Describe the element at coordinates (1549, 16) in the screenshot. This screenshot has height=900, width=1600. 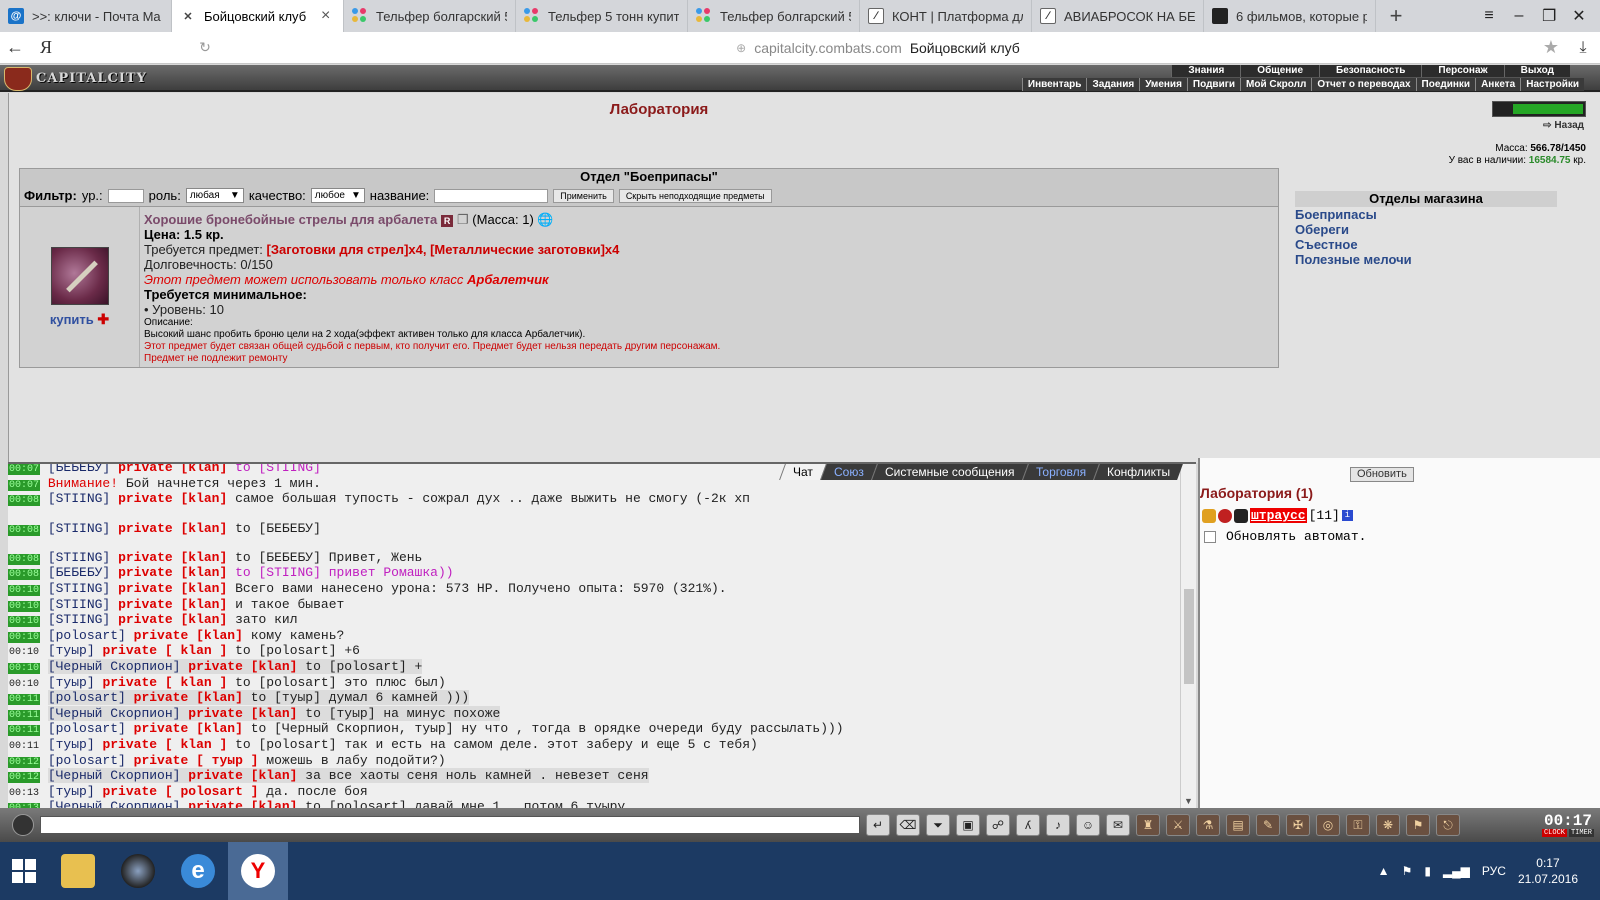
I see `restore-icon: ❐` at that location.